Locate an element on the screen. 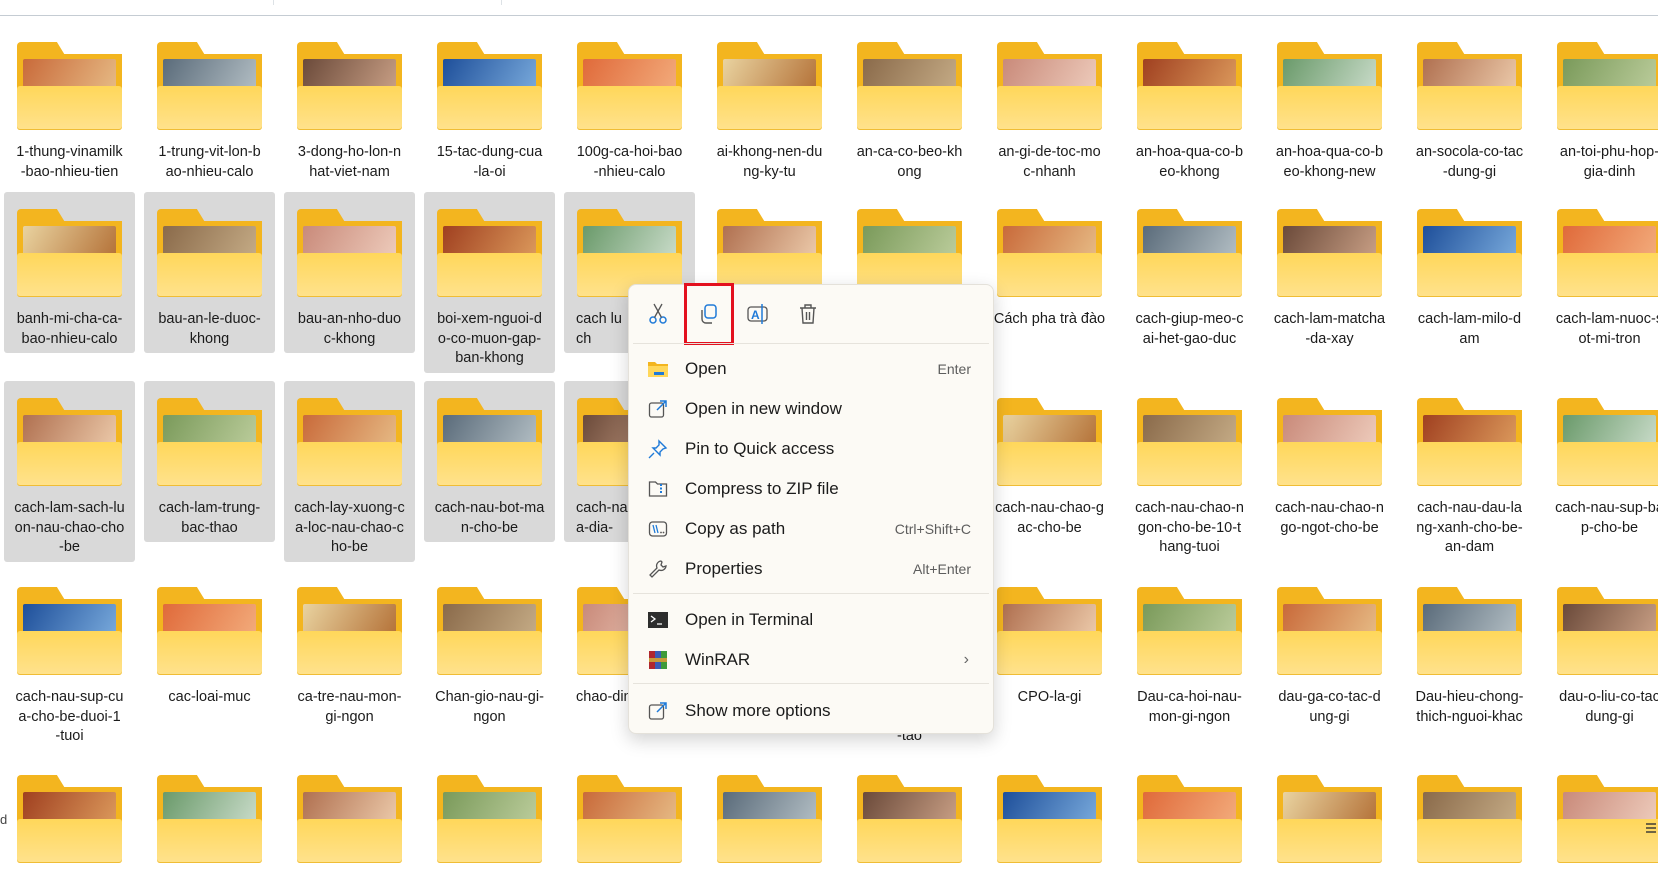  folder-item: cach-lay-xuong-c a-loc-nau-chao-c ho-be is located at coordinates (349, 471).